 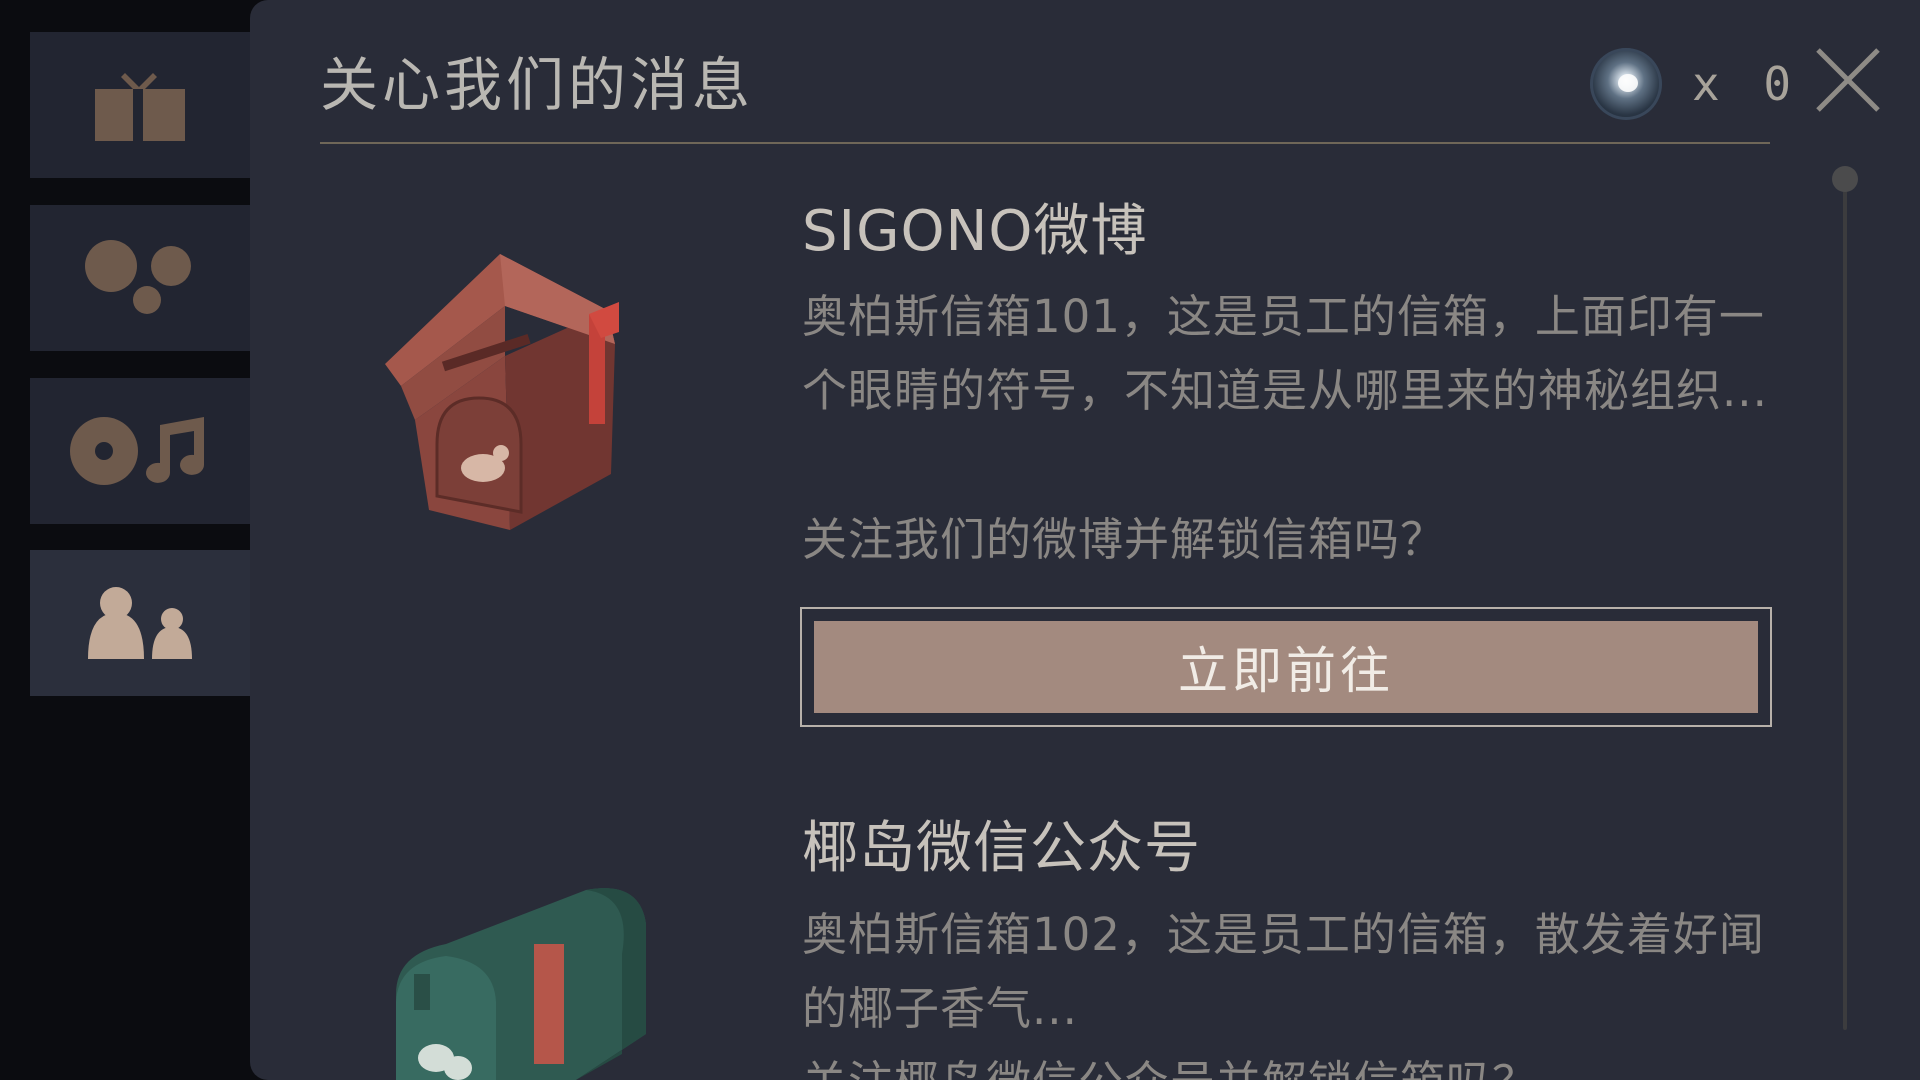 I want to click on orb-currency-icon, so click(x=1626, y=84).